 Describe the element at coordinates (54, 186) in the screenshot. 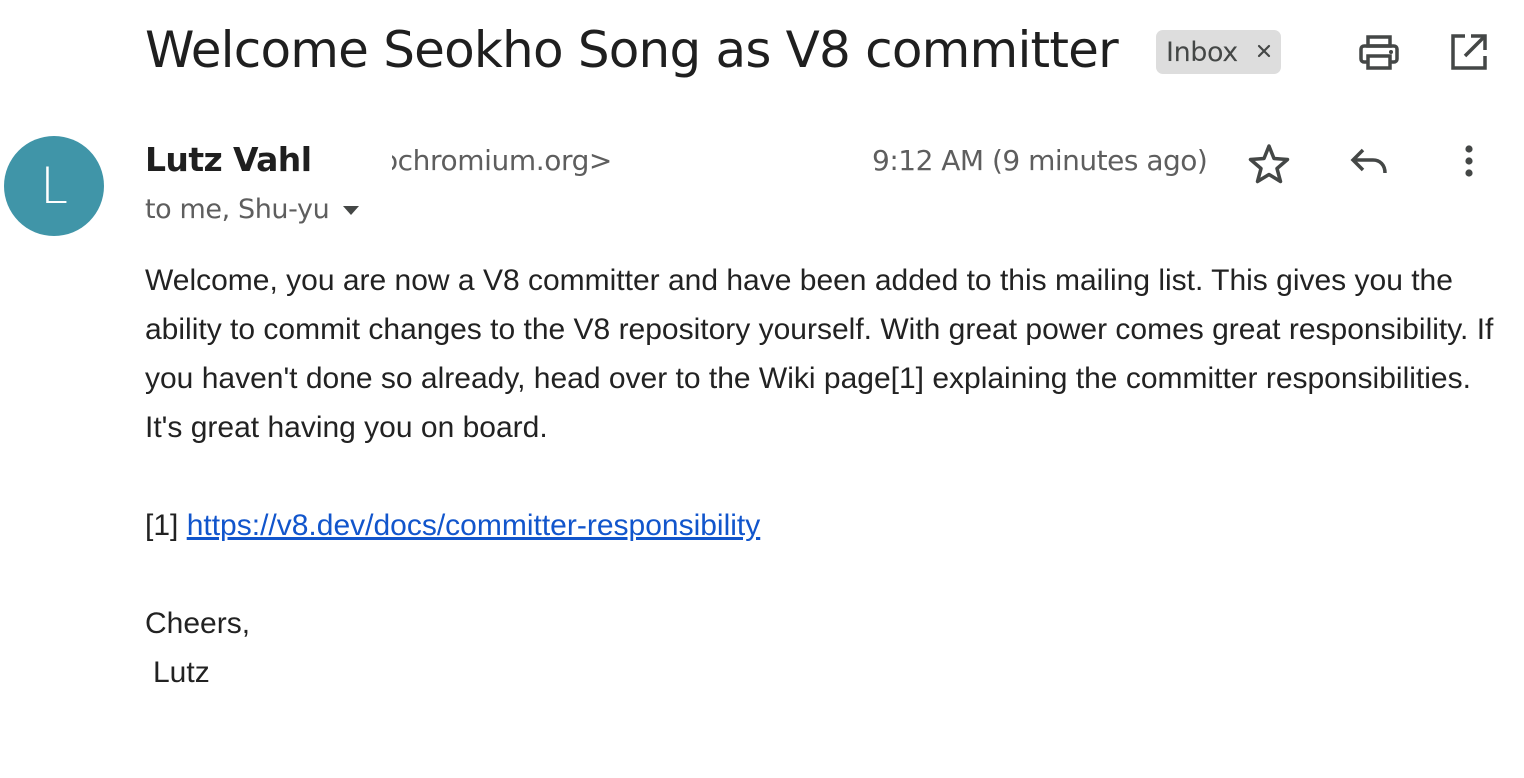

I see `sender-avatar: L` at that location.